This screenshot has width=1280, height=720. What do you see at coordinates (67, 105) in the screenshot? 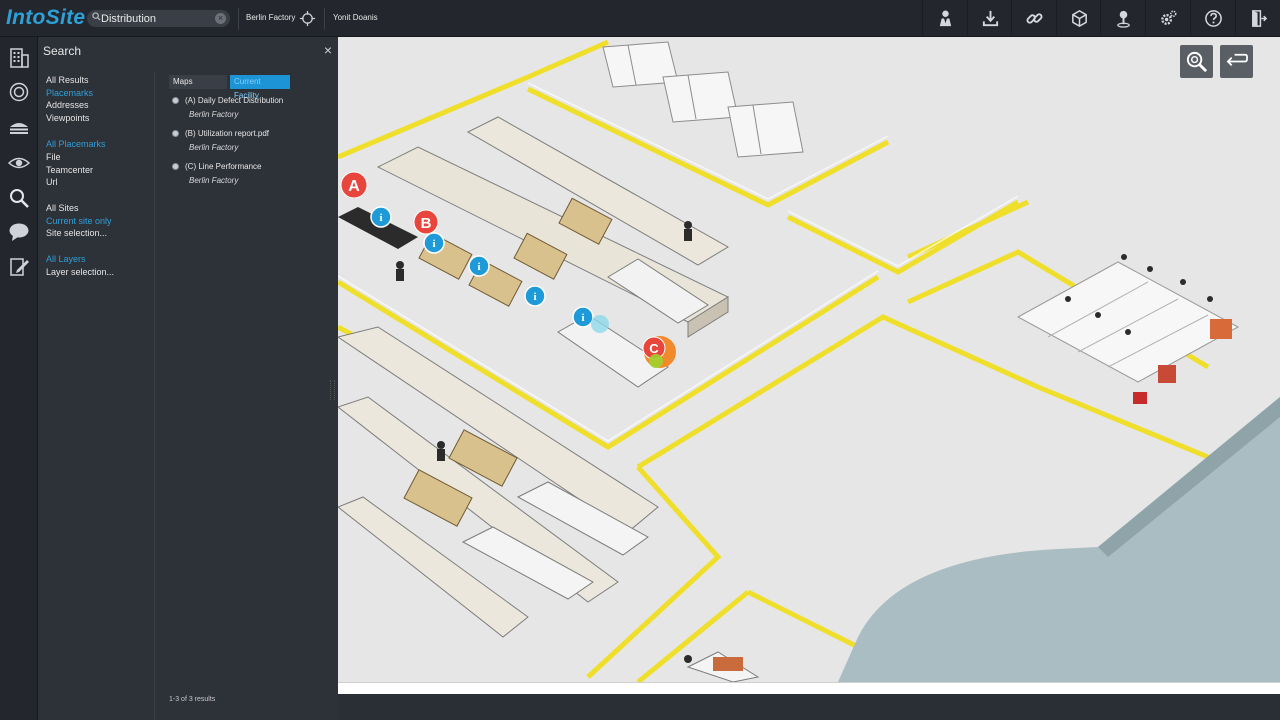
I see `filter-addresses: Addresses` at bounding box center [67, 105].